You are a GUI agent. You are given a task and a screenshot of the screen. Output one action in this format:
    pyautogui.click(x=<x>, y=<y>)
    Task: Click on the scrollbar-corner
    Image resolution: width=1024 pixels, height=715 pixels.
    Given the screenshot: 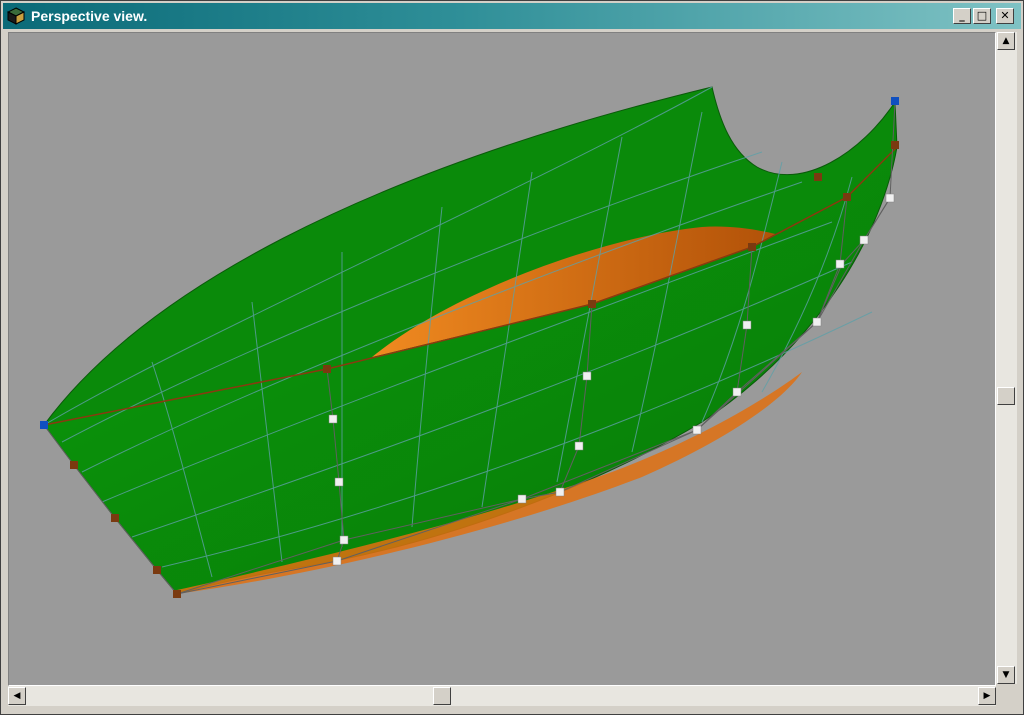 What is the action you would take?
    pyautogui.click(x=1006, y=696)
    